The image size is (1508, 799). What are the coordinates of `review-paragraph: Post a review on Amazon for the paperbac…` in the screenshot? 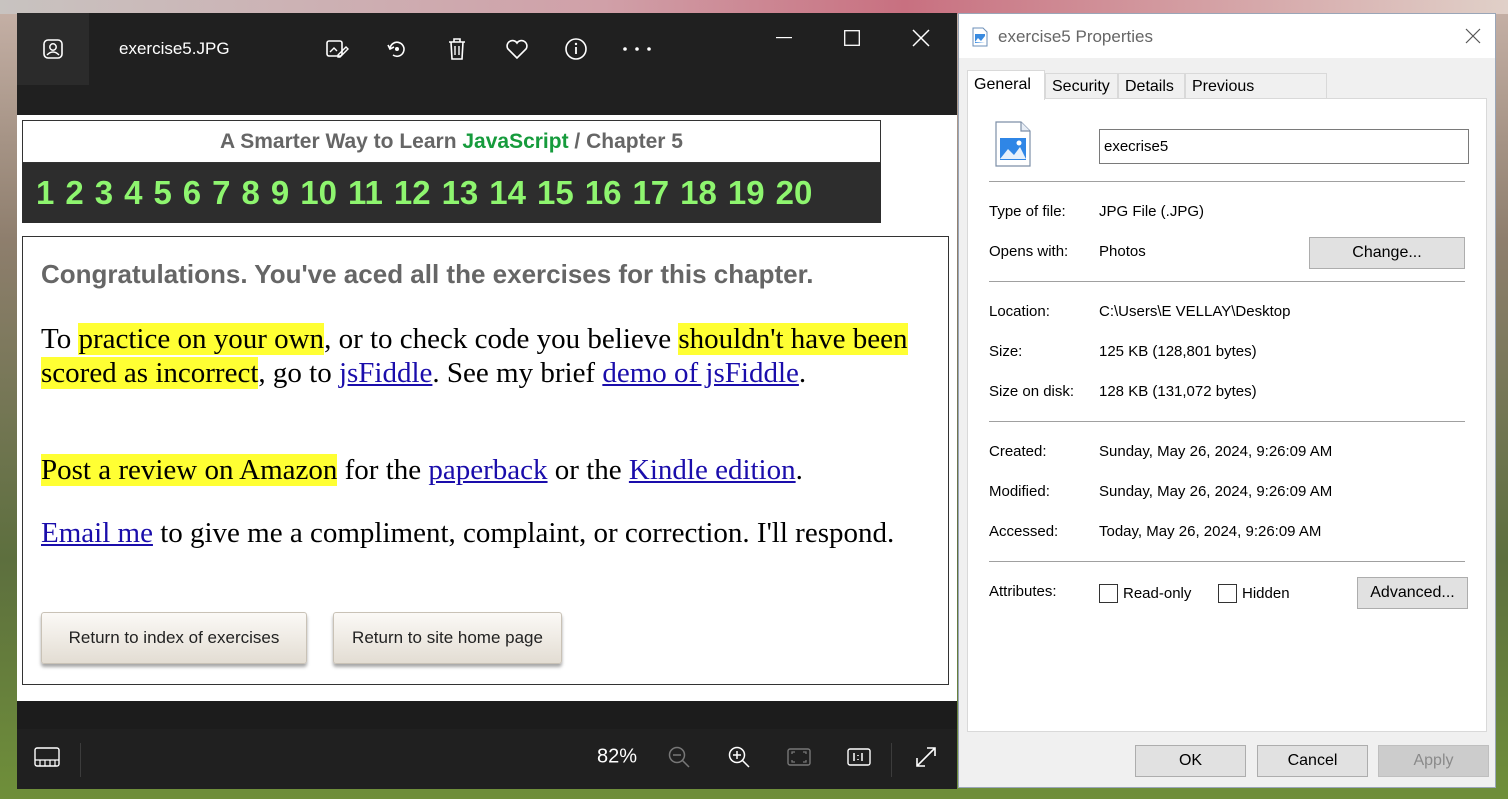 It's located at (486, 470).